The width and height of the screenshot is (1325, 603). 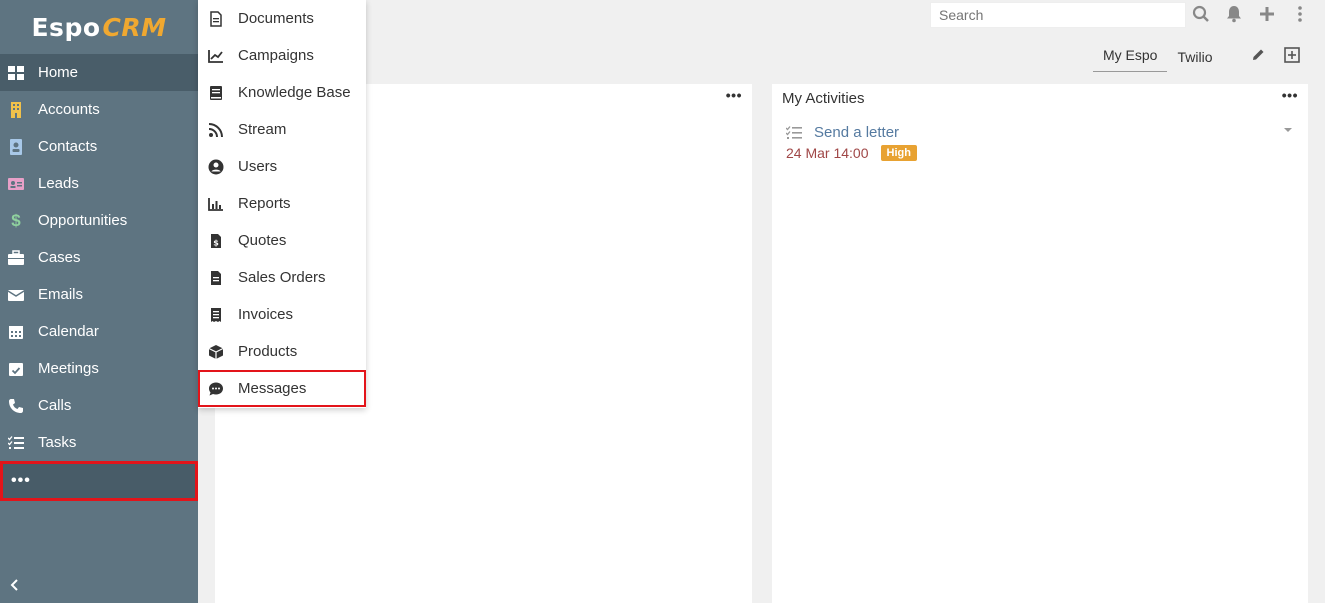 I want to click on dropdown-item-label: Stream, so click(x=262, y=129).